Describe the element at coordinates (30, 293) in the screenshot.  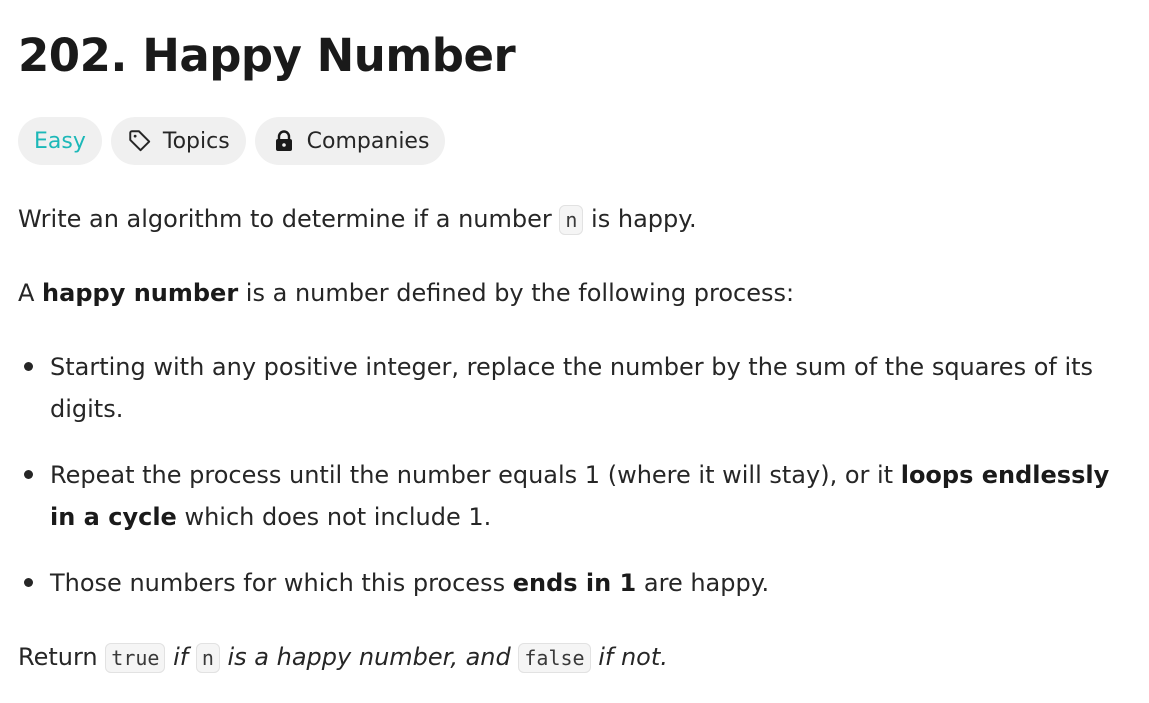
I see `text: A` at that location.